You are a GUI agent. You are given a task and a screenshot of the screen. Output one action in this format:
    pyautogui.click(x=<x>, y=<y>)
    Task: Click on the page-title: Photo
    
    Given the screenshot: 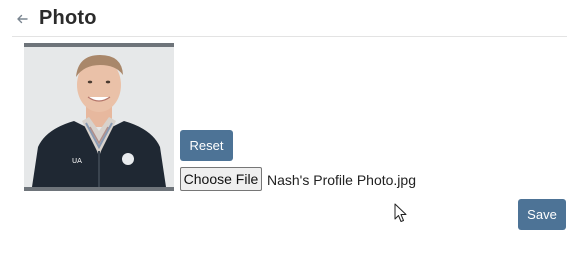 What is the action you would take?
    pyautogui.click(x=68, y=18)
    